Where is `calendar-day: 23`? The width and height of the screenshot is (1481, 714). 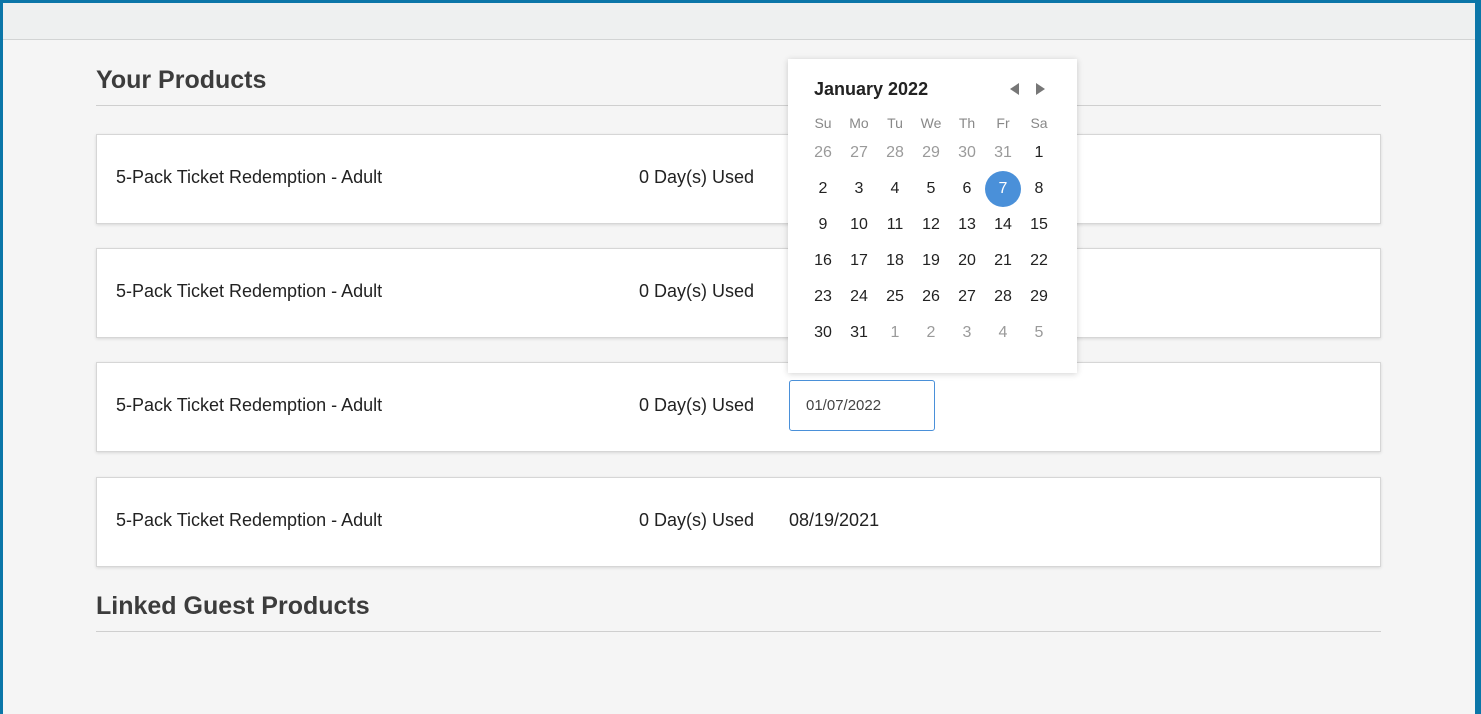 calendar-day: 23 is located at coordinates (823, 297).